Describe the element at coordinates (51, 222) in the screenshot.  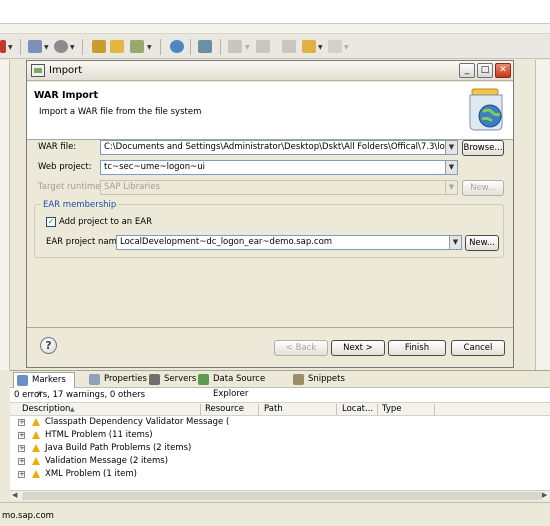
I see `add-to-ear-checkbox: ✓` at that location.